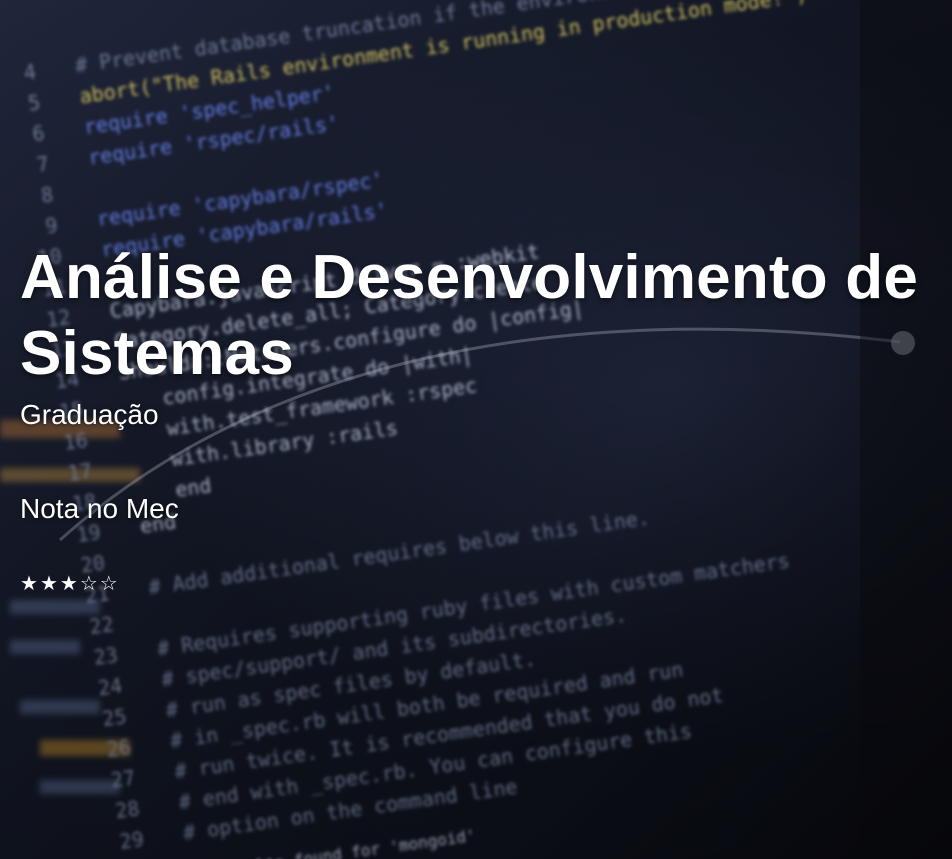 The image size is (952, 859). What do you see at coordinates (470, 583) in the screenshot?
I see `mec-star-rating: ★ ★ ★ ☆ ☆` at bounding box center [470, 583].